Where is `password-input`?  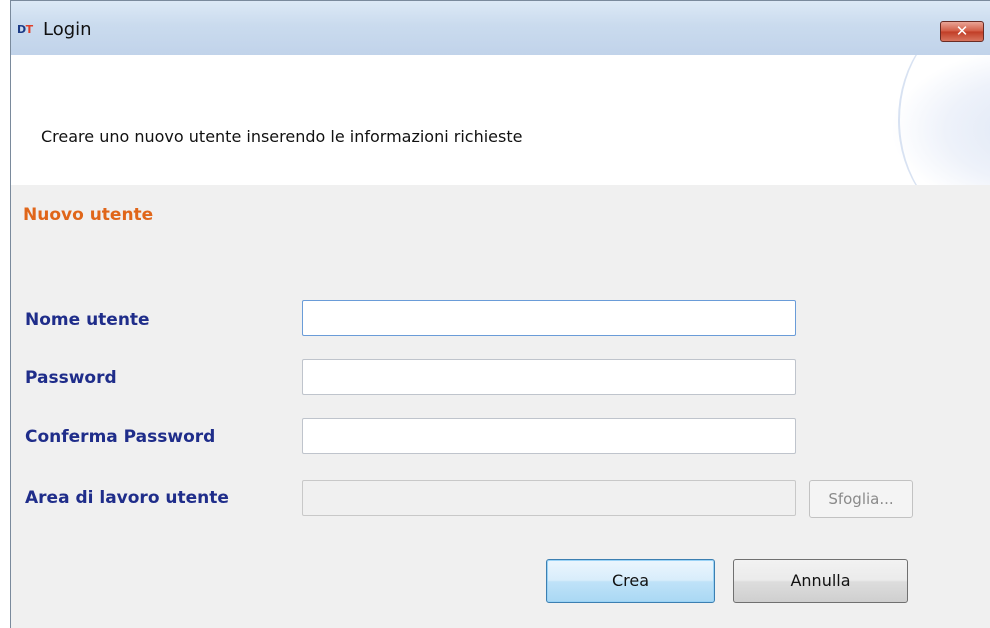 password-input is located at coordinates (549, 377).